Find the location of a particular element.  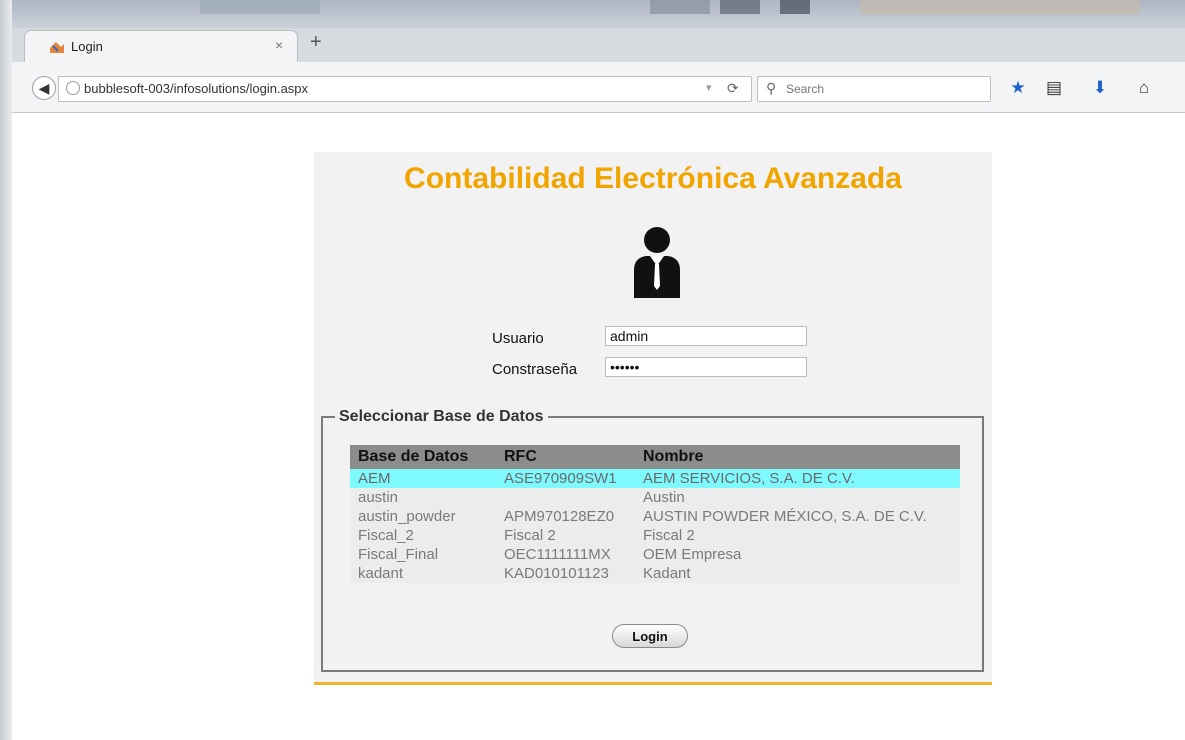

column-header-name: Nombre is located at coordinates (797, 457).